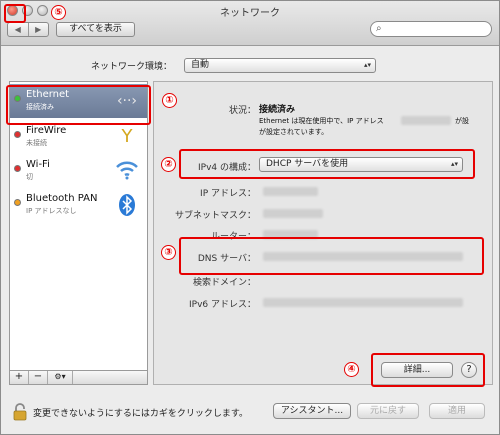 This screenshot has height=435, width=500. Describe the element at coordinates (224, 283) in the screenshot. I see `search-domain-label: 検索ドメイン：` at that location.